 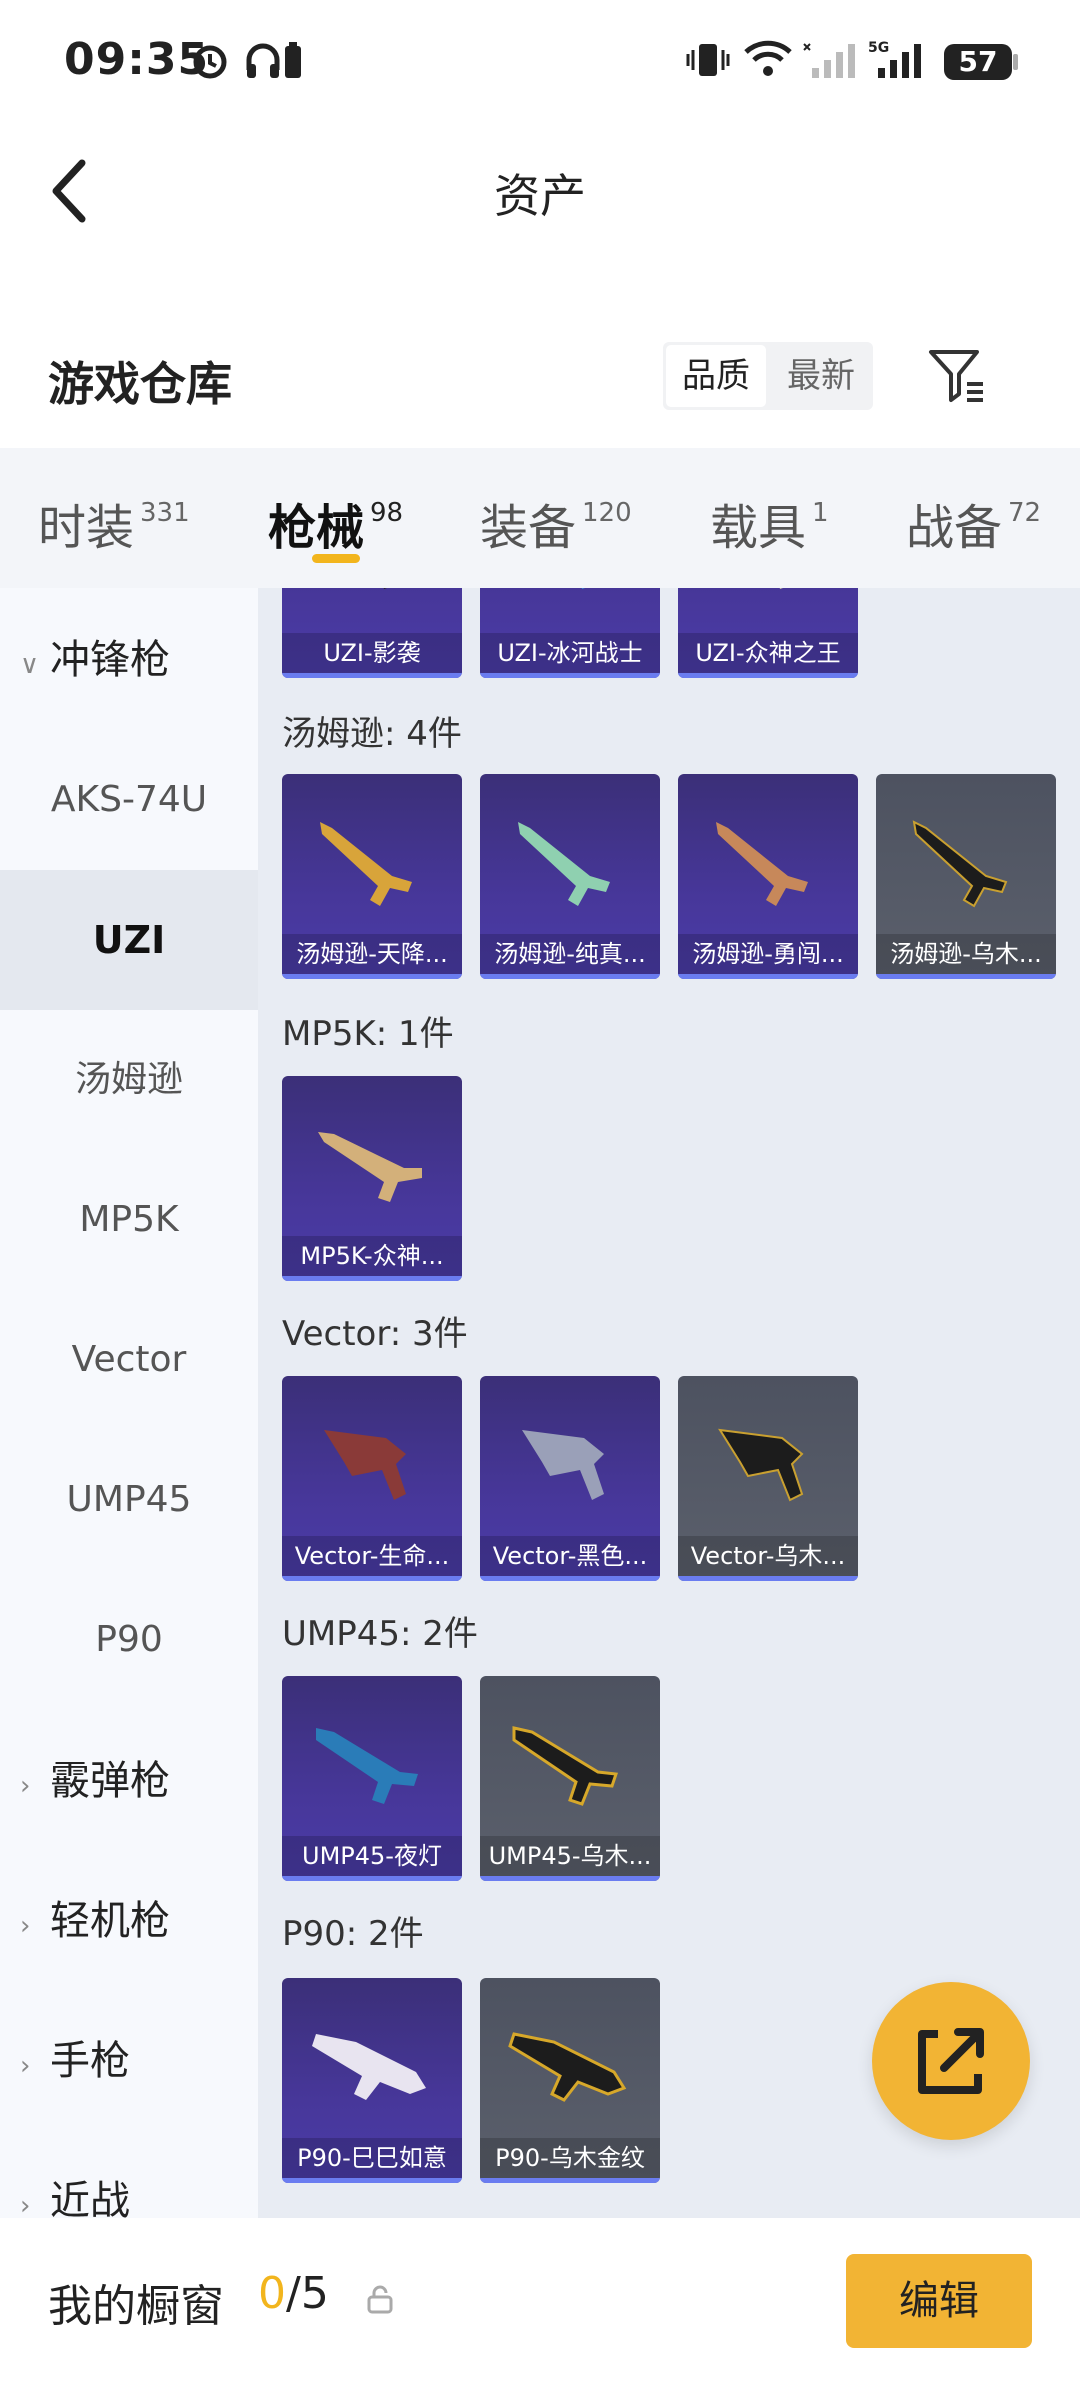 What do you see at coordinates (95, 660) in the screenshot?
I see `sidebar-category-smg: ∨ 冲锋枪` at bounding box center [95, 660].